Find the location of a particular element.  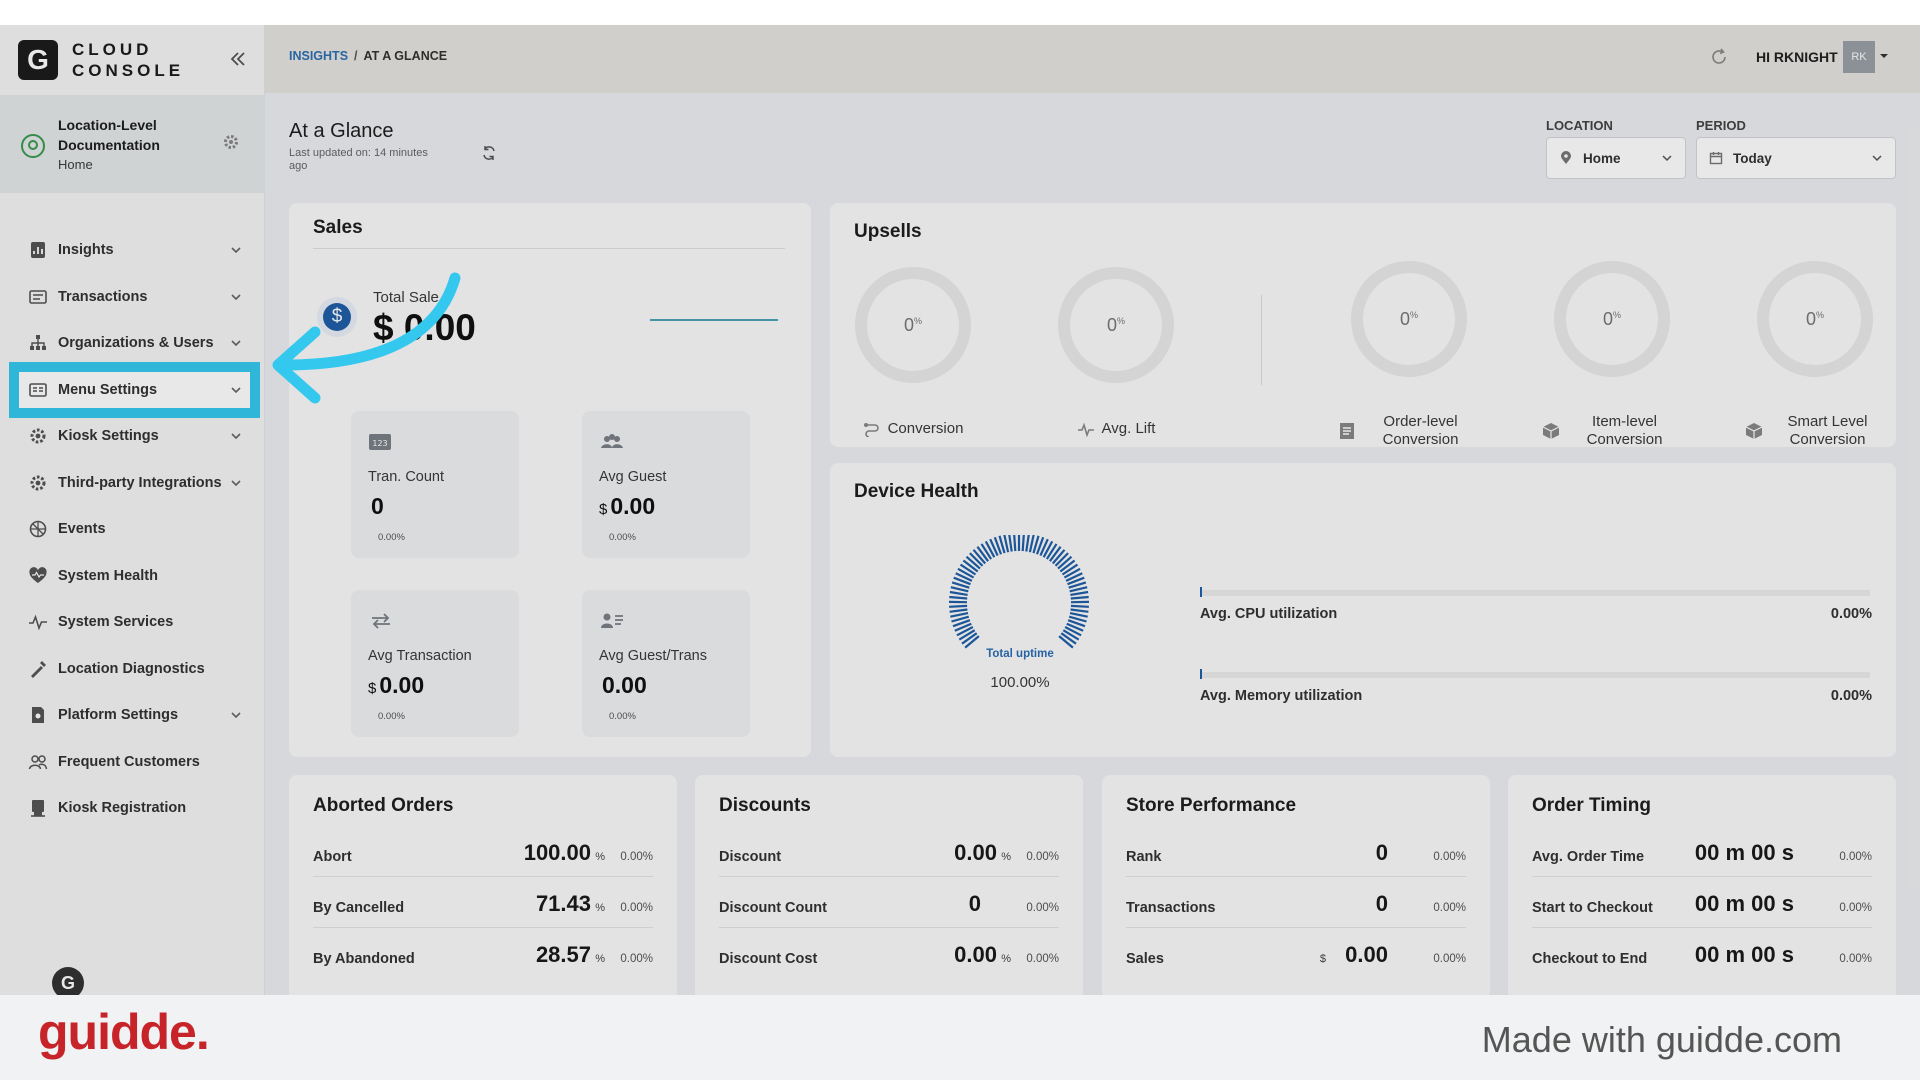

memory-bar-fill is located at coordinates (1201, 674).